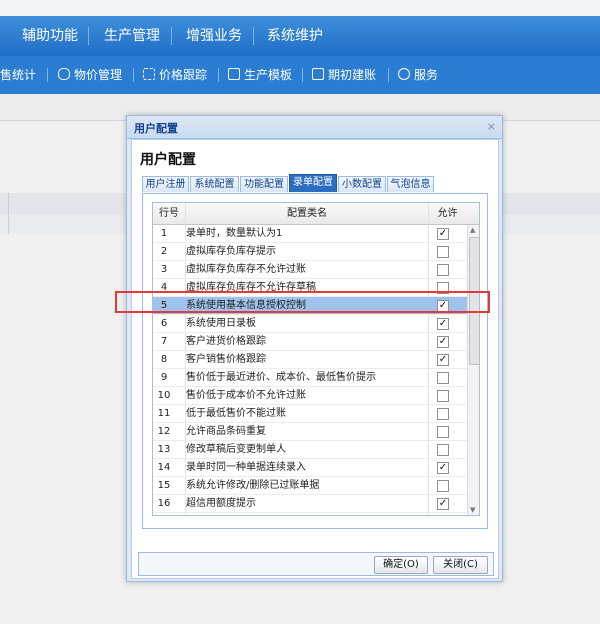  Describe the element at coordinates (410, 184) in the screenshot. I see `tab-bubble-info: 气泡信息` at that location.